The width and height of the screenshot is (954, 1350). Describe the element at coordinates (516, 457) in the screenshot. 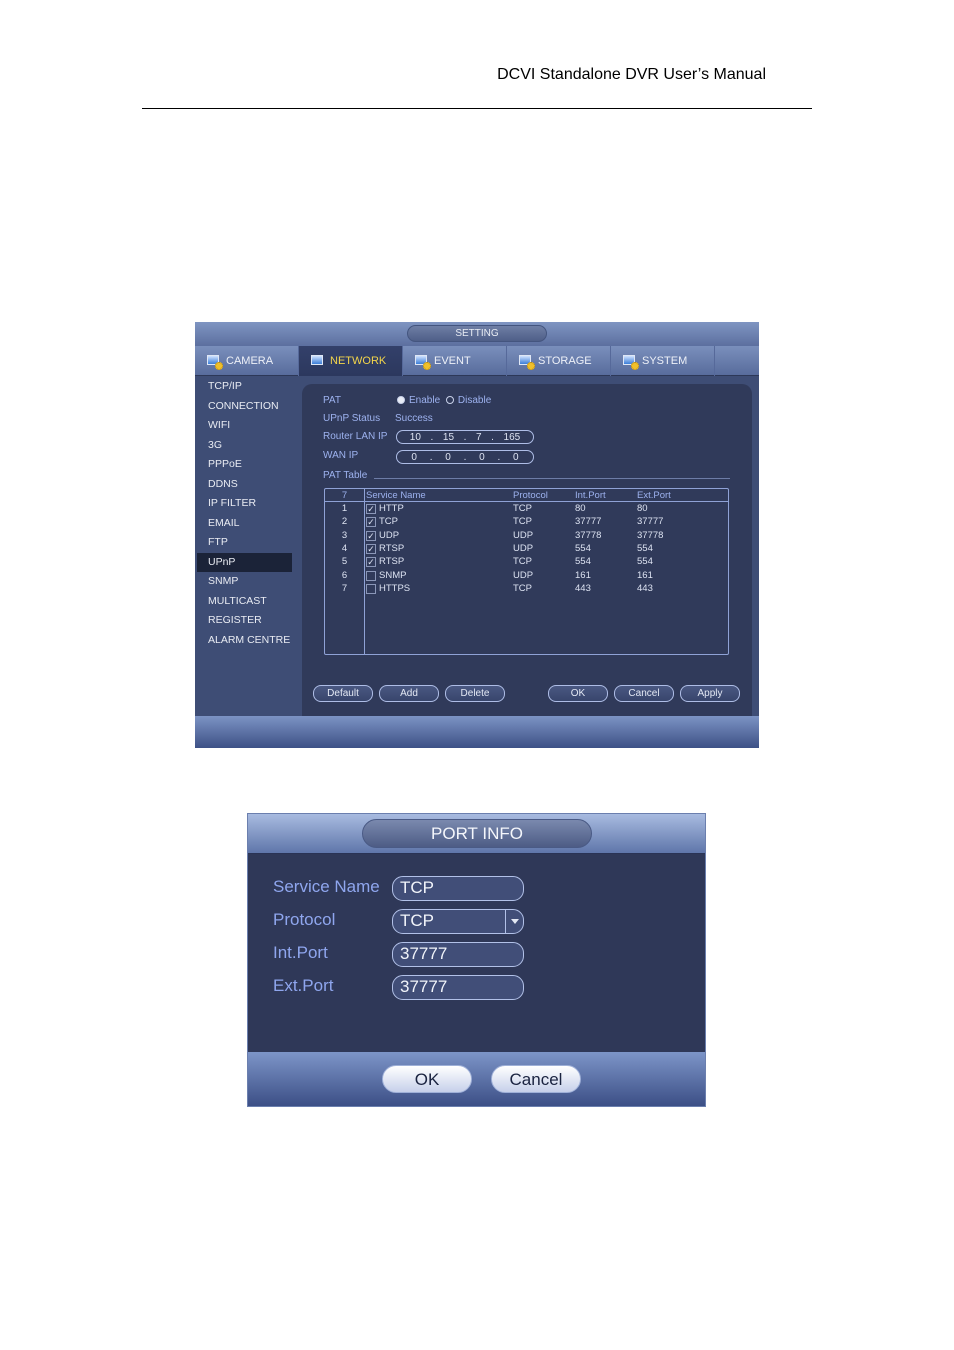

I see `ip-octet-4: 0` at that location.